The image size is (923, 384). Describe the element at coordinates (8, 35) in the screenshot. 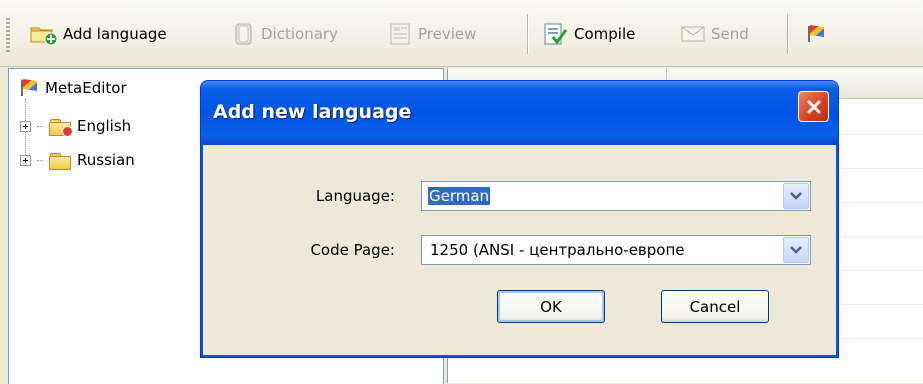

I see `toolbar-grip` at that location.